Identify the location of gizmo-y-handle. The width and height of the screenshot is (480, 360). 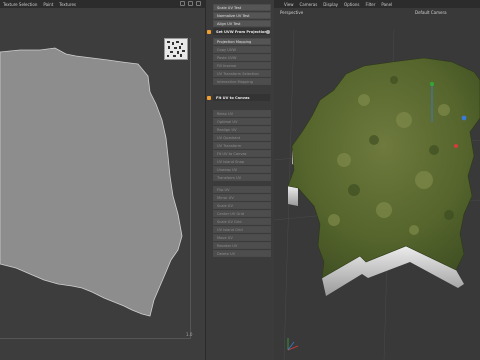
(432, 84).